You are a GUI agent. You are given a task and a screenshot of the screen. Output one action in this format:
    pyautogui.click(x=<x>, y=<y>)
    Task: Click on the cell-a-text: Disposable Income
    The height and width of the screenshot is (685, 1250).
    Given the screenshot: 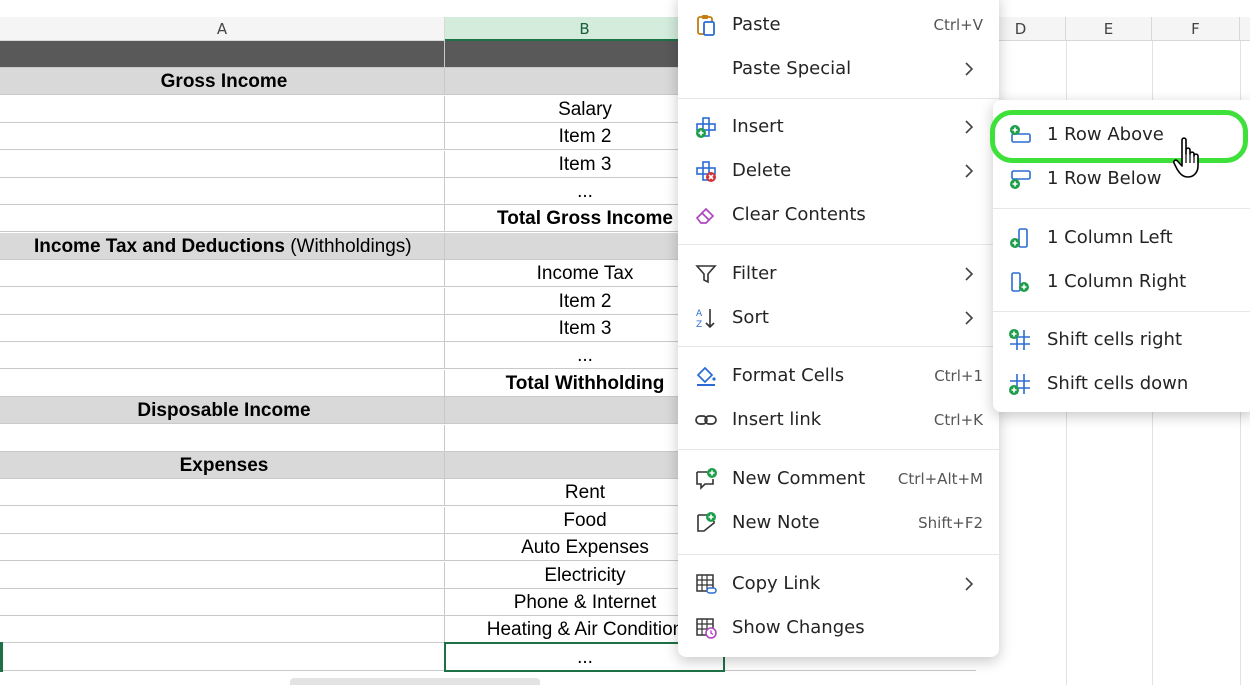 What is the action you would take?
    pyautogui.click(x=224, y=410)
    